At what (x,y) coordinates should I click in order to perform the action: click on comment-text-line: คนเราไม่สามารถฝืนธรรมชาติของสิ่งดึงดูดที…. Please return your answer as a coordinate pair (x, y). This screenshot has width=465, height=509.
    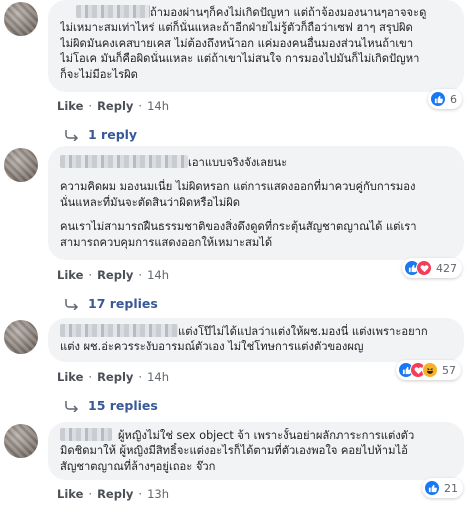
    Looking at the image, I should click on (238, 227).